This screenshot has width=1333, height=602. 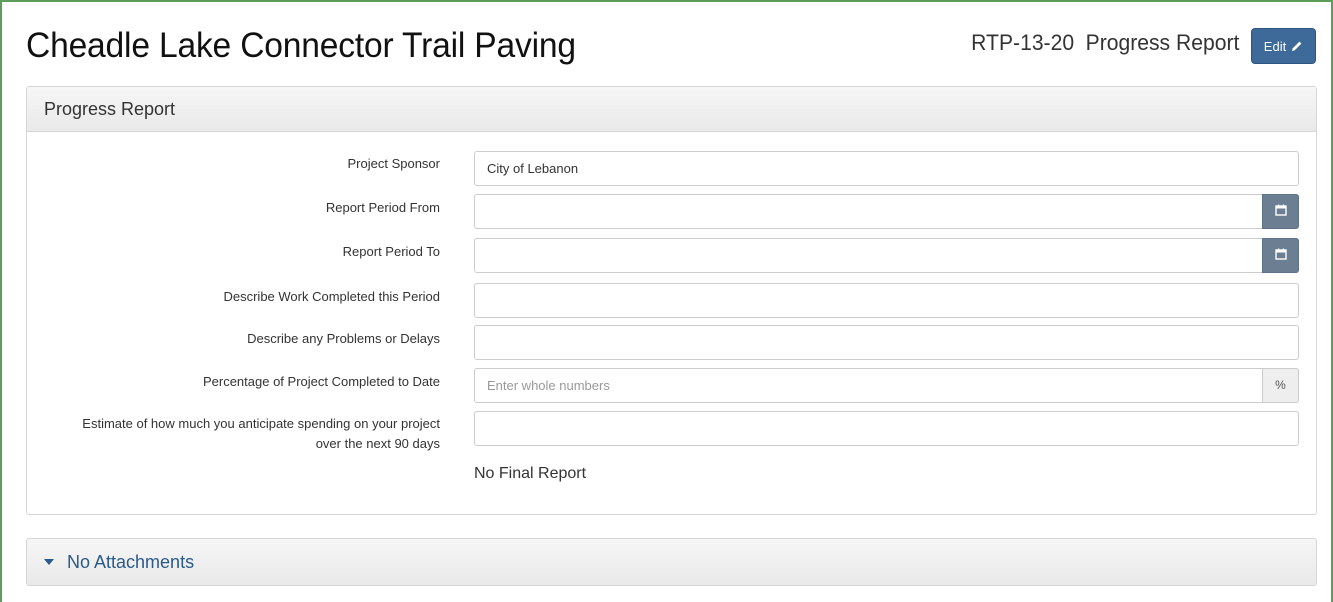 What do you see at coordinates (49, 562) in the screenshot?
I see `caret-down-icon` at bounding box center [49, 562].